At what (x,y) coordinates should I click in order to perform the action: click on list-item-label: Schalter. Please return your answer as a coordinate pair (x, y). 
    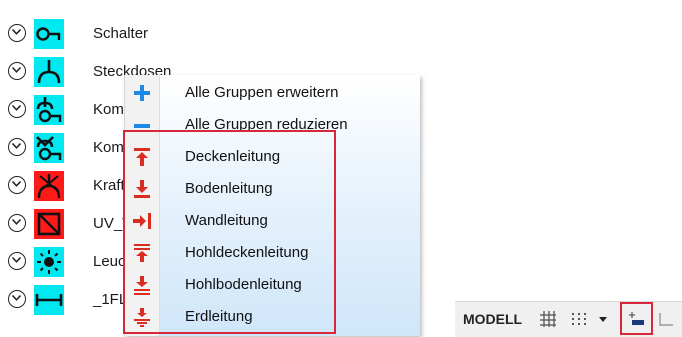
    Looking at the image, I should click on (121, 33).